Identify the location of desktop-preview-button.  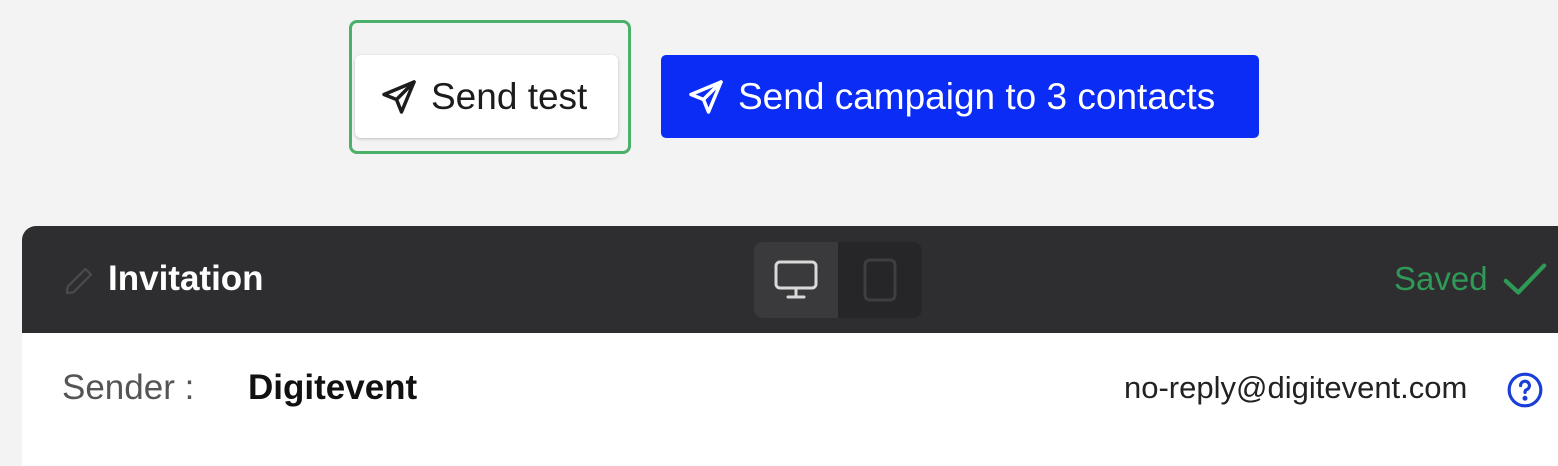
(796, 280).